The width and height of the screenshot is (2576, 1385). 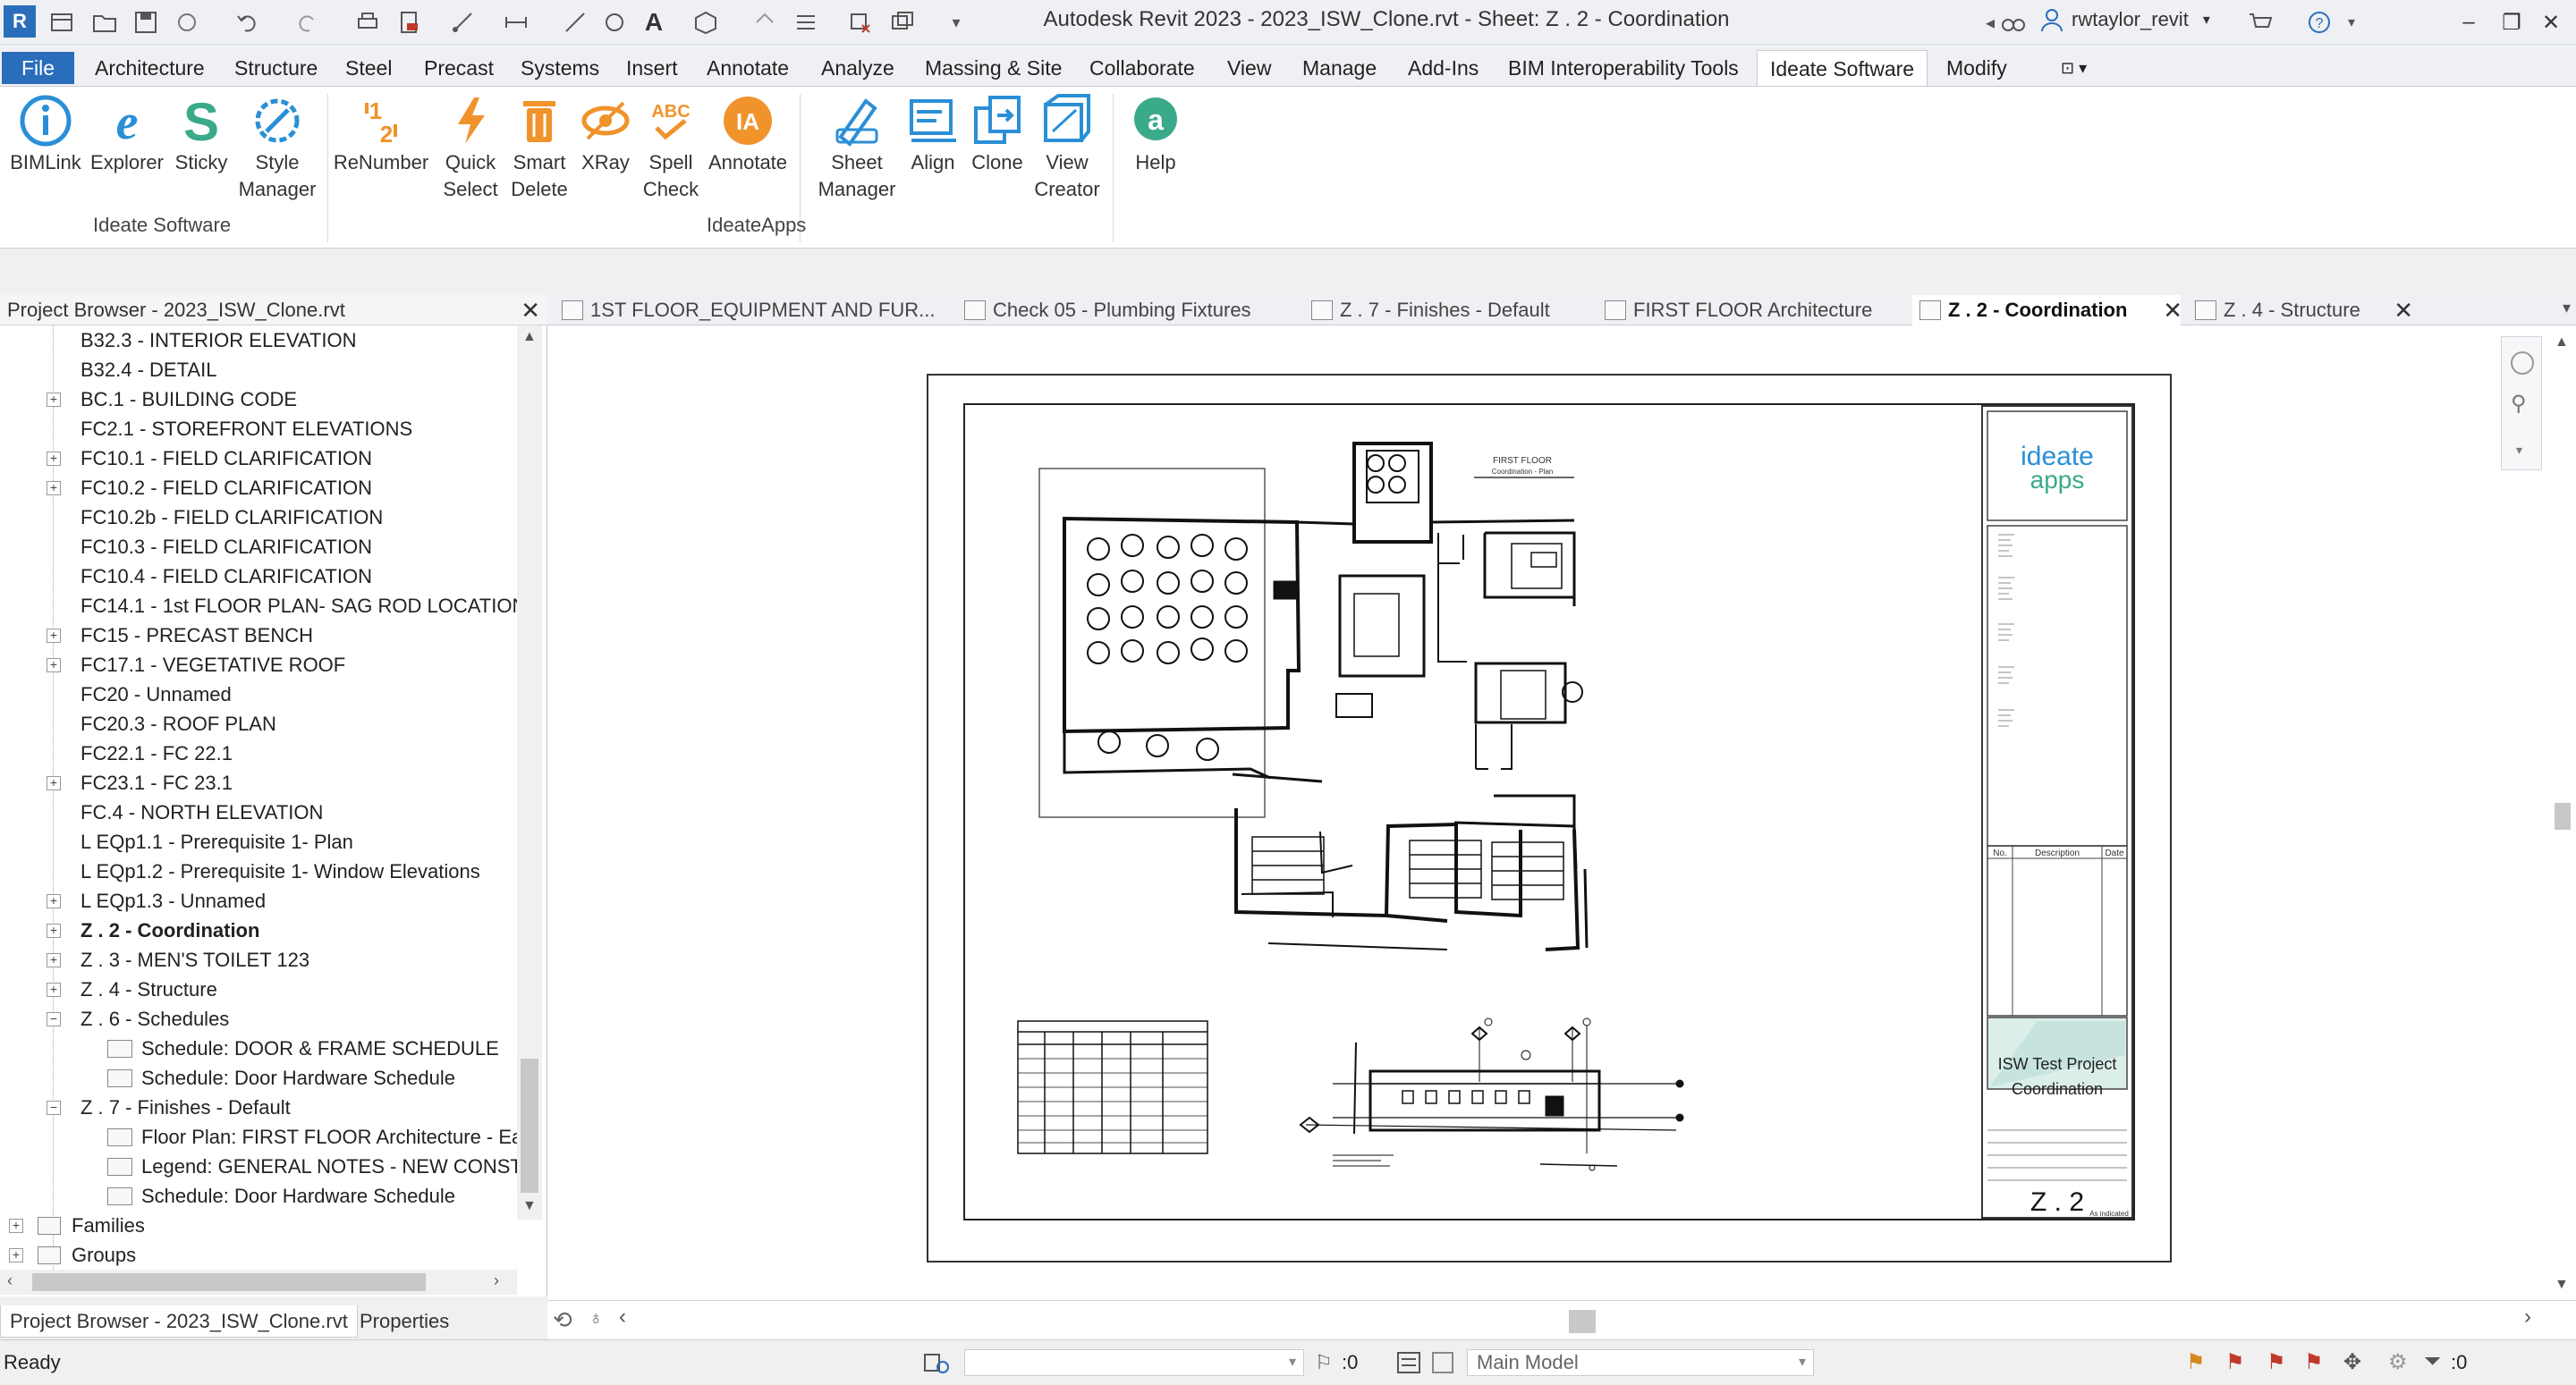 I want to click on tab-ideate-software: Ideate Software, so click(x=1842, y=69).